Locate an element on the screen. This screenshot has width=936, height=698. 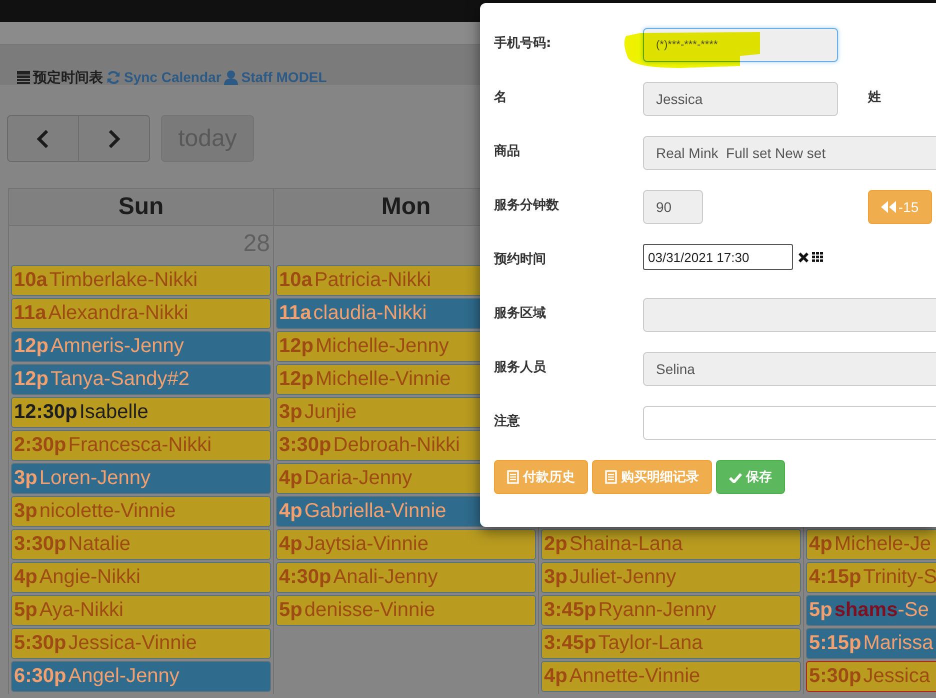
calendar-event: 6:30pAngel-Jenny is located at coordinates (141, 676).